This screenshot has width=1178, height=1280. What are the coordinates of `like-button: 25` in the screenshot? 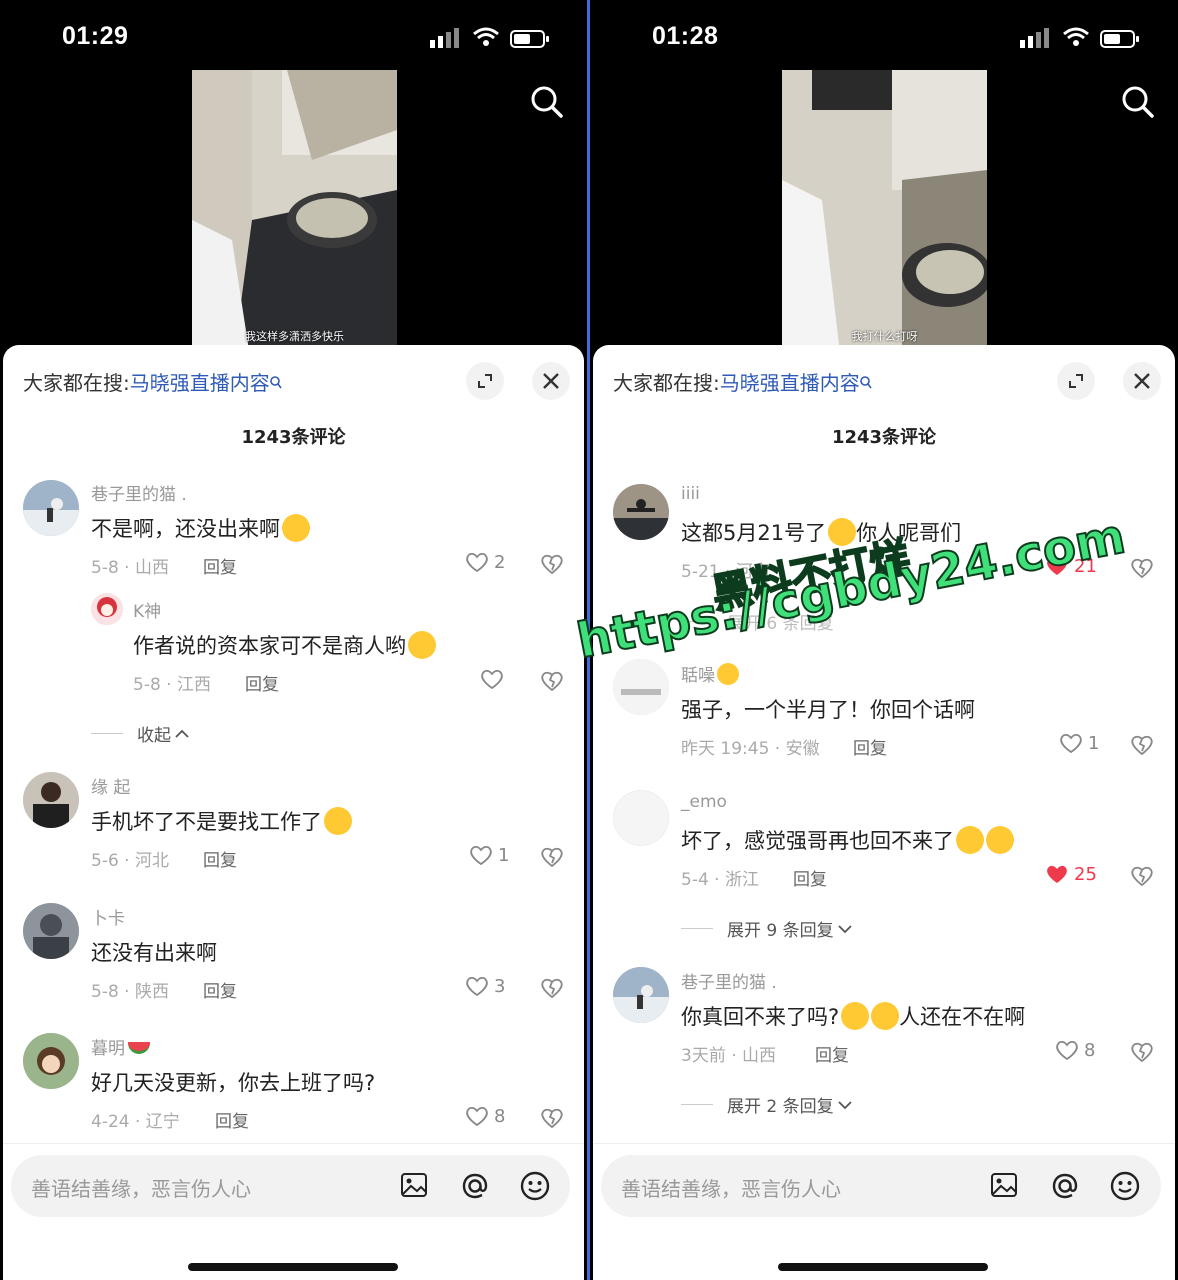 It's located at (1071, 874).